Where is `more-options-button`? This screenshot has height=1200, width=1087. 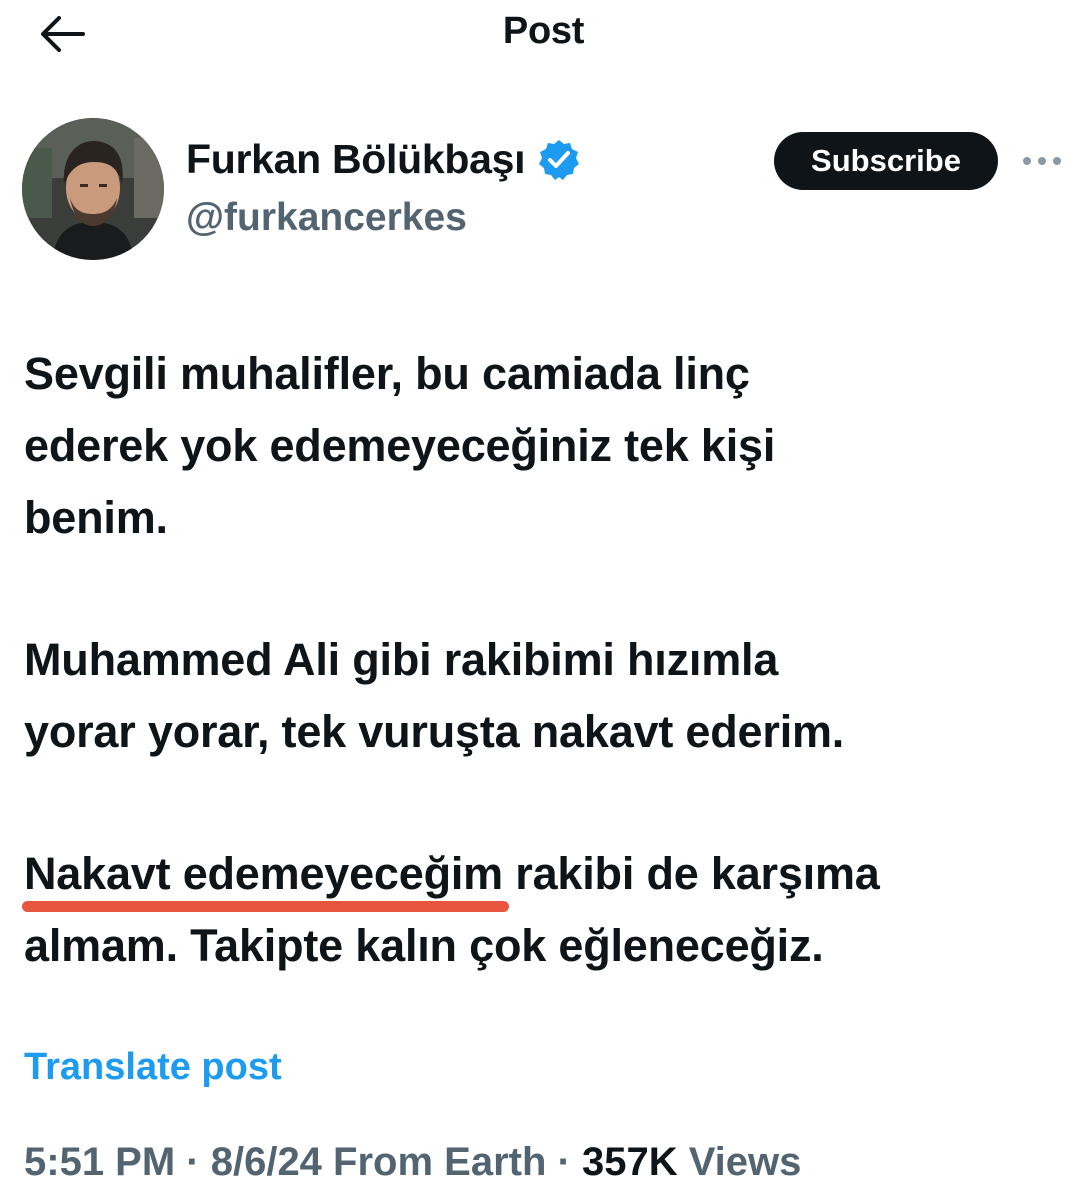 more-options-button is located at coordinates (1042, 161).